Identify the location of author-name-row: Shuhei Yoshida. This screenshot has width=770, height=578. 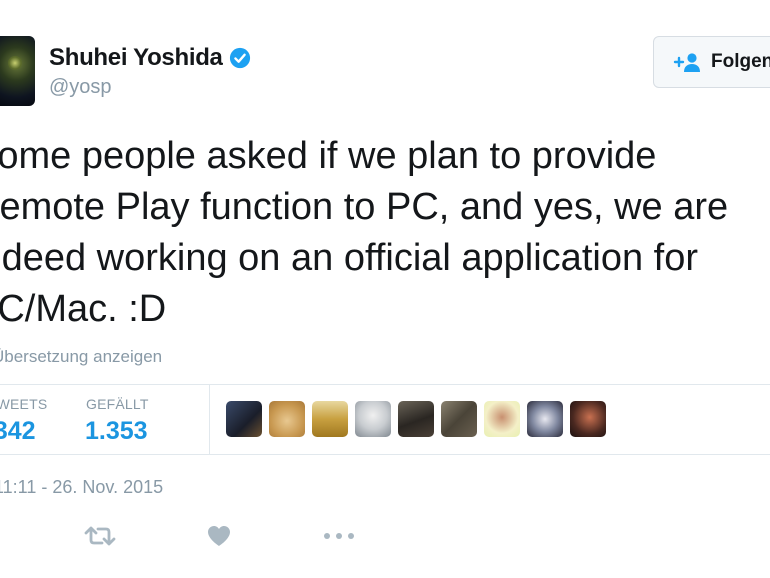
(150, 58).